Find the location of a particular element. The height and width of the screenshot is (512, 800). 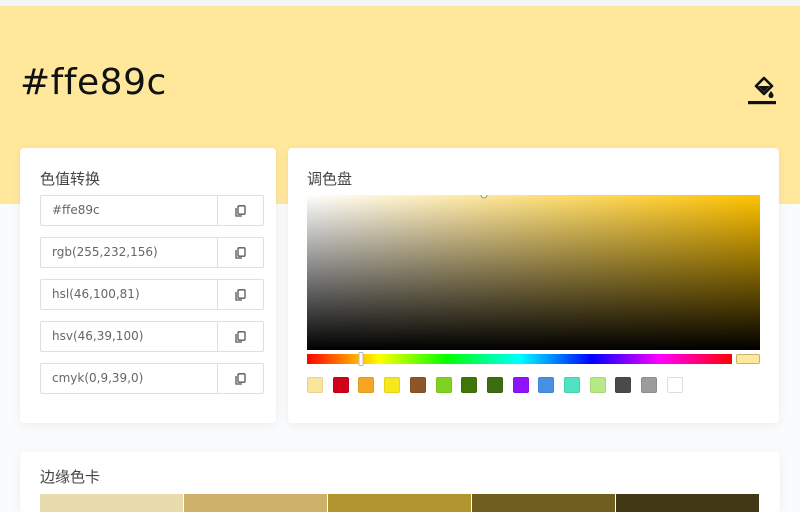

hsv-value-row: hsv(46,39,100) is located at coordinates (152, 336).